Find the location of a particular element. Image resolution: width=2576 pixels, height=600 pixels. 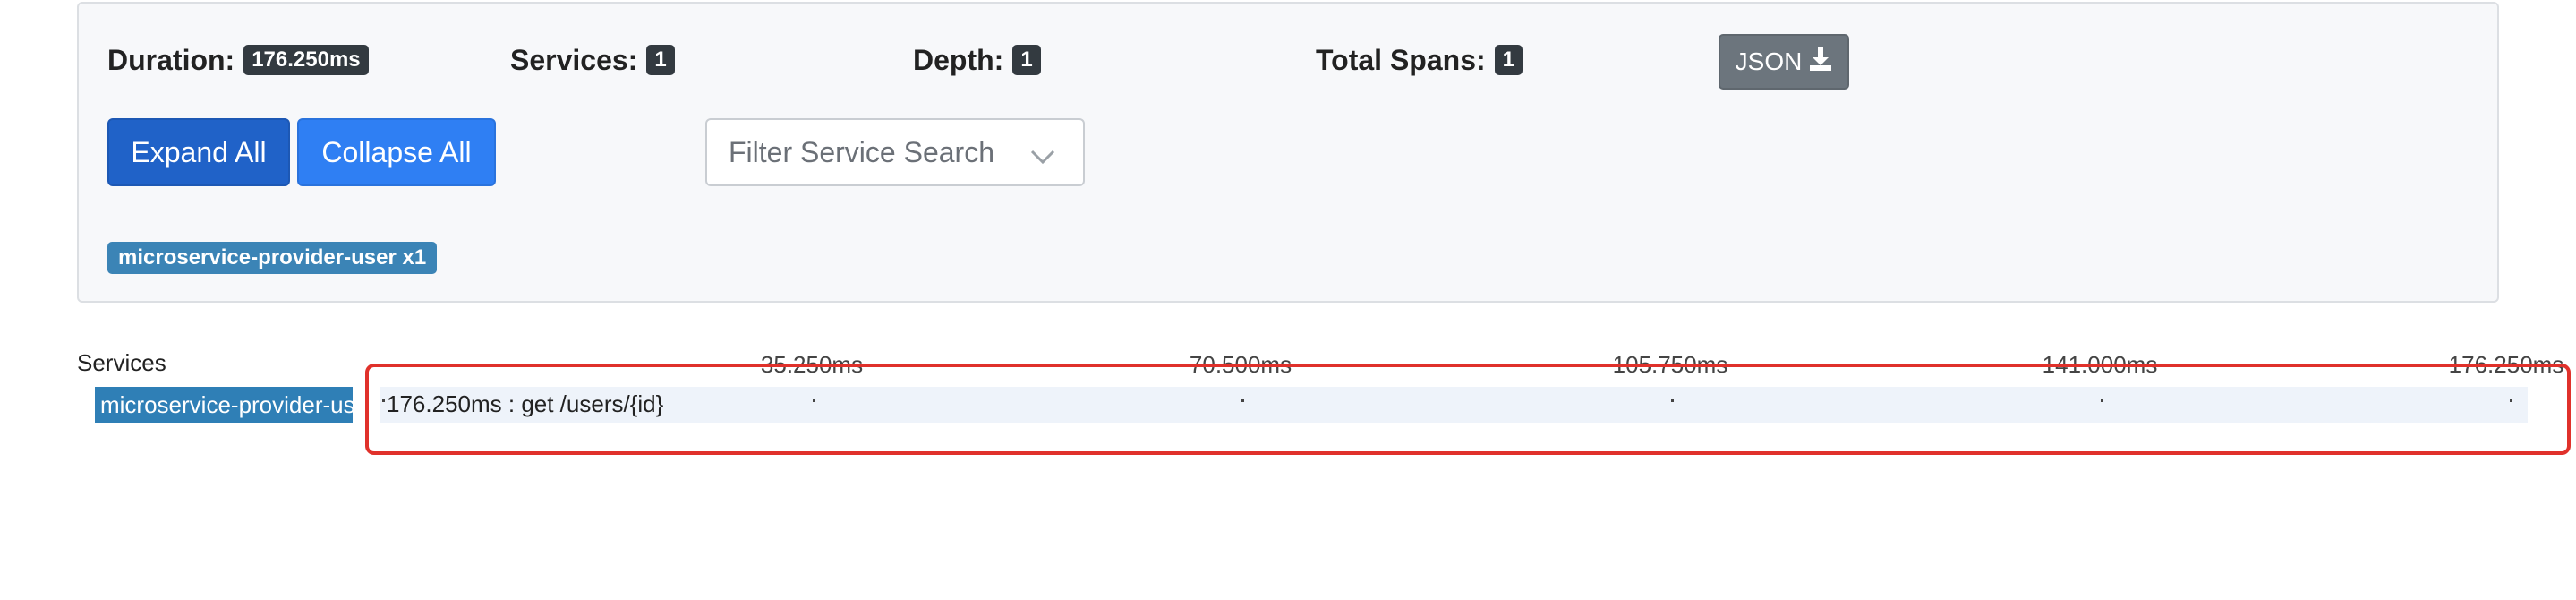

row-service-name: microservice-provider-user is located at coordinates (224, 405).